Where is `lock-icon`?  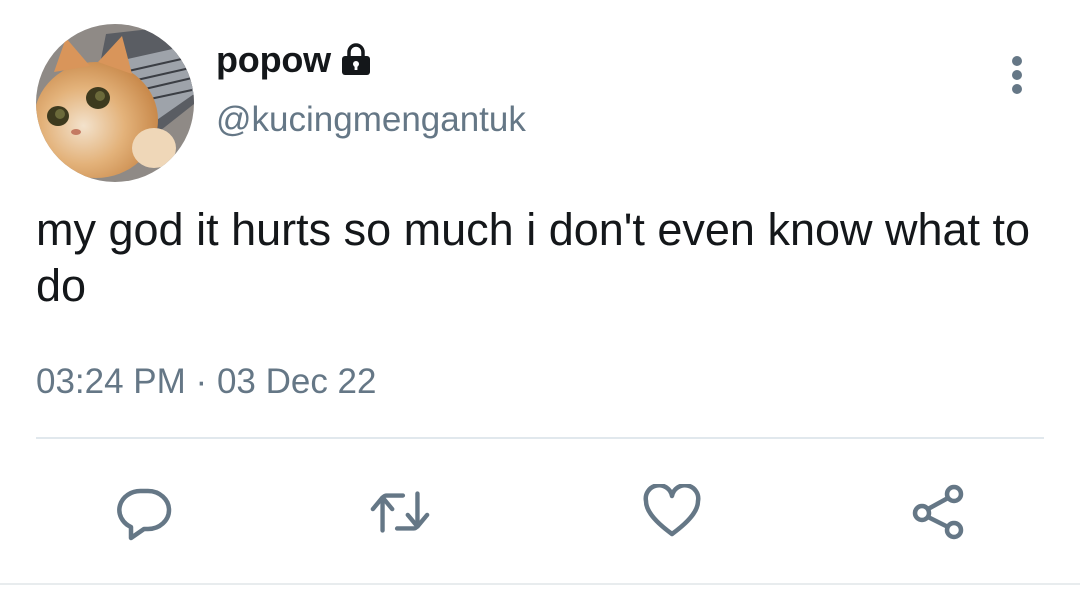 lock-icon is located at coordinates (356, 60).